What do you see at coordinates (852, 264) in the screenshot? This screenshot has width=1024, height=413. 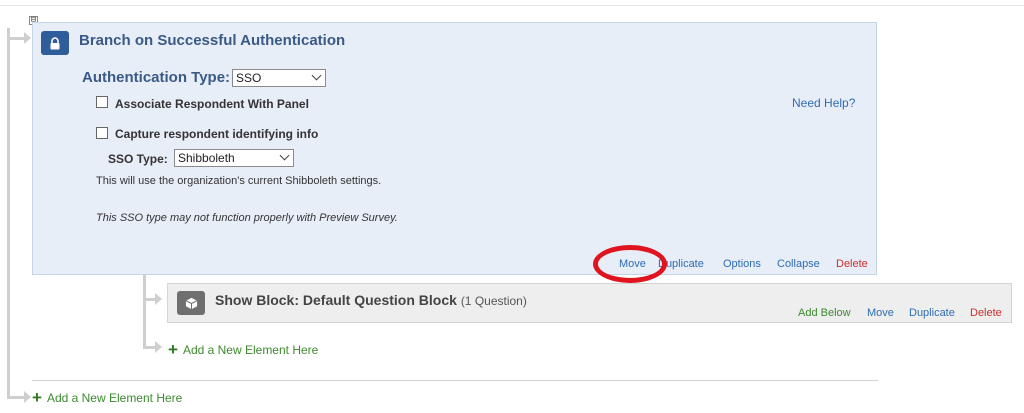 I see `branch-delete-button: Delete` at bounding box center [852, 264].